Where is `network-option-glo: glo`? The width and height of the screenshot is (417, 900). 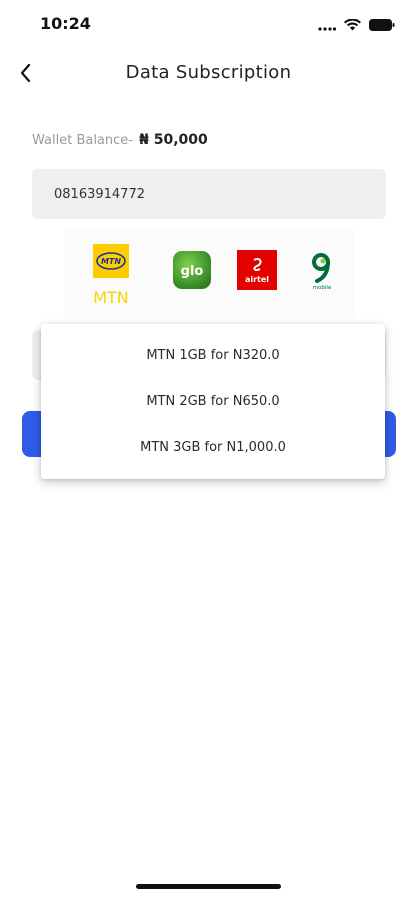 network-option-glo: glo is located at coordinates (192, 272).